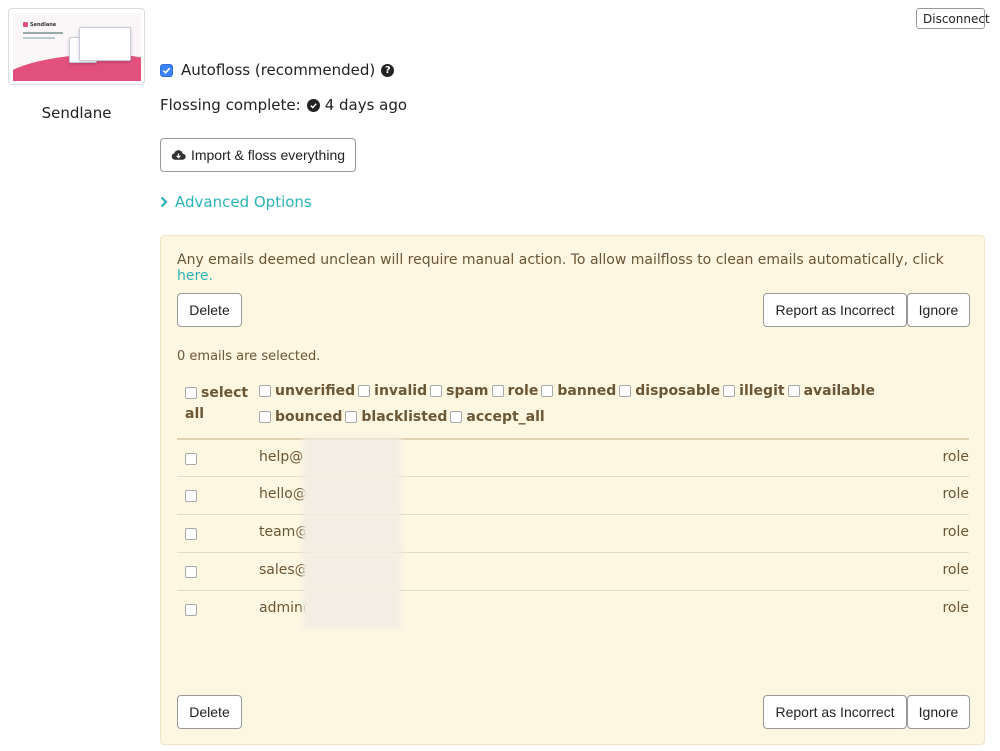  What do you see at coordinates (164, 202) in the screenshot?
I see `chevron-right-icon` at bounding box center [164, 202].